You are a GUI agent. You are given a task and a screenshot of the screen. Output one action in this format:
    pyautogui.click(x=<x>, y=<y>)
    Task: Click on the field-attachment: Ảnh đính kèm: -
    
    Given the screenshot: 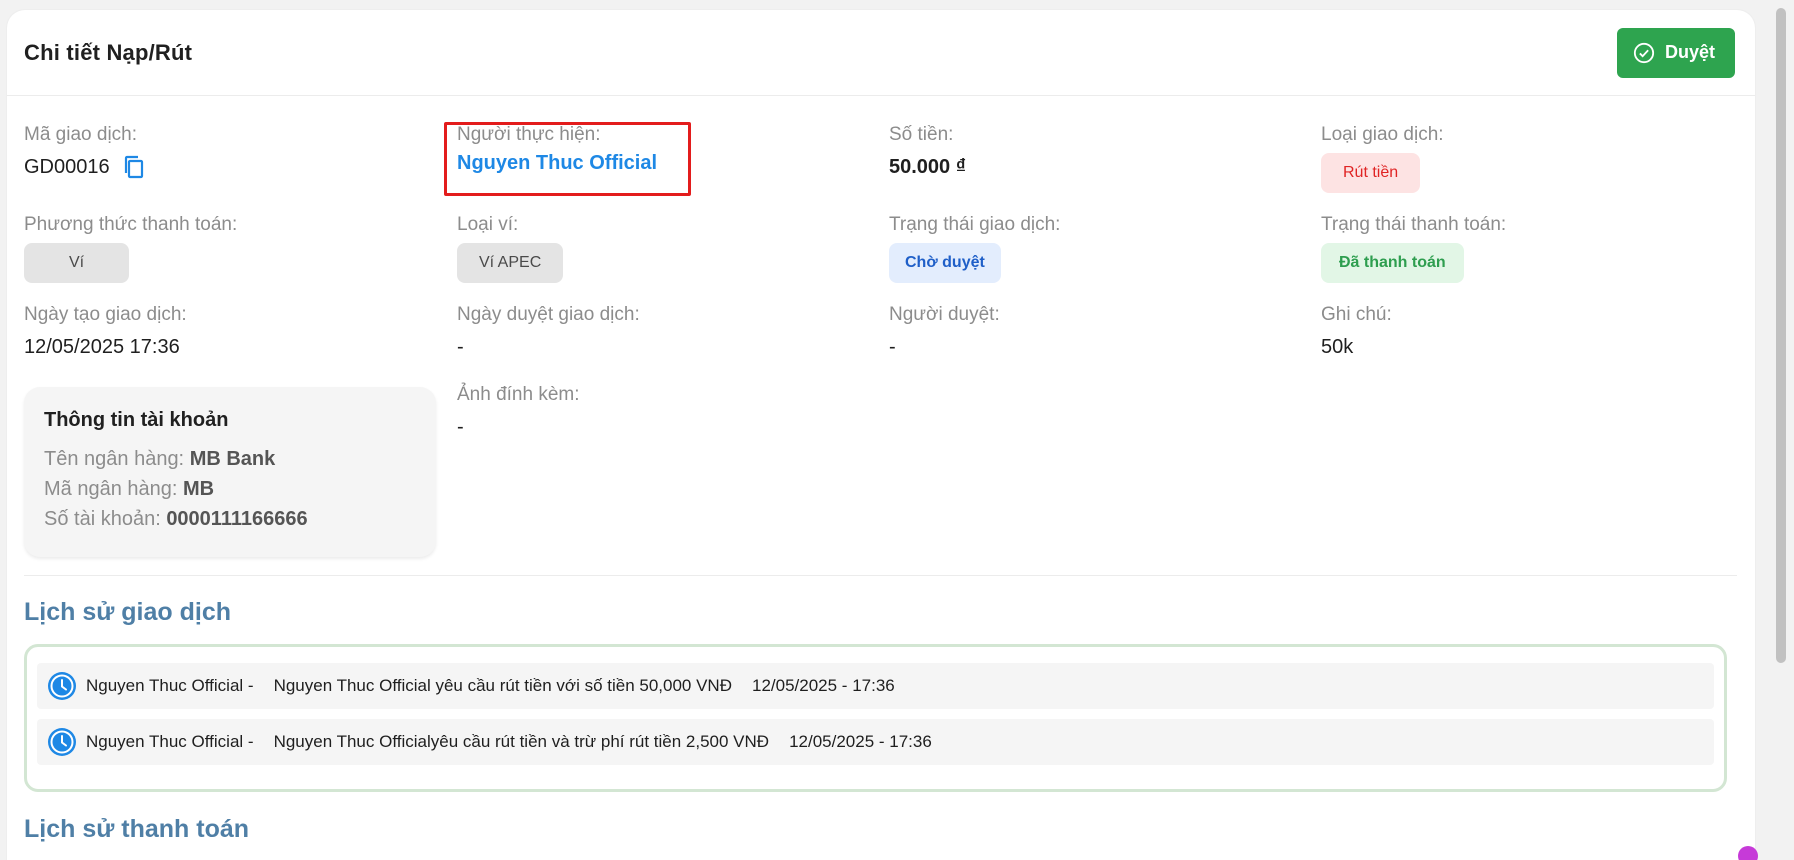 What is the action you would take?
    pyautogui.click(x=518, y=412)
    